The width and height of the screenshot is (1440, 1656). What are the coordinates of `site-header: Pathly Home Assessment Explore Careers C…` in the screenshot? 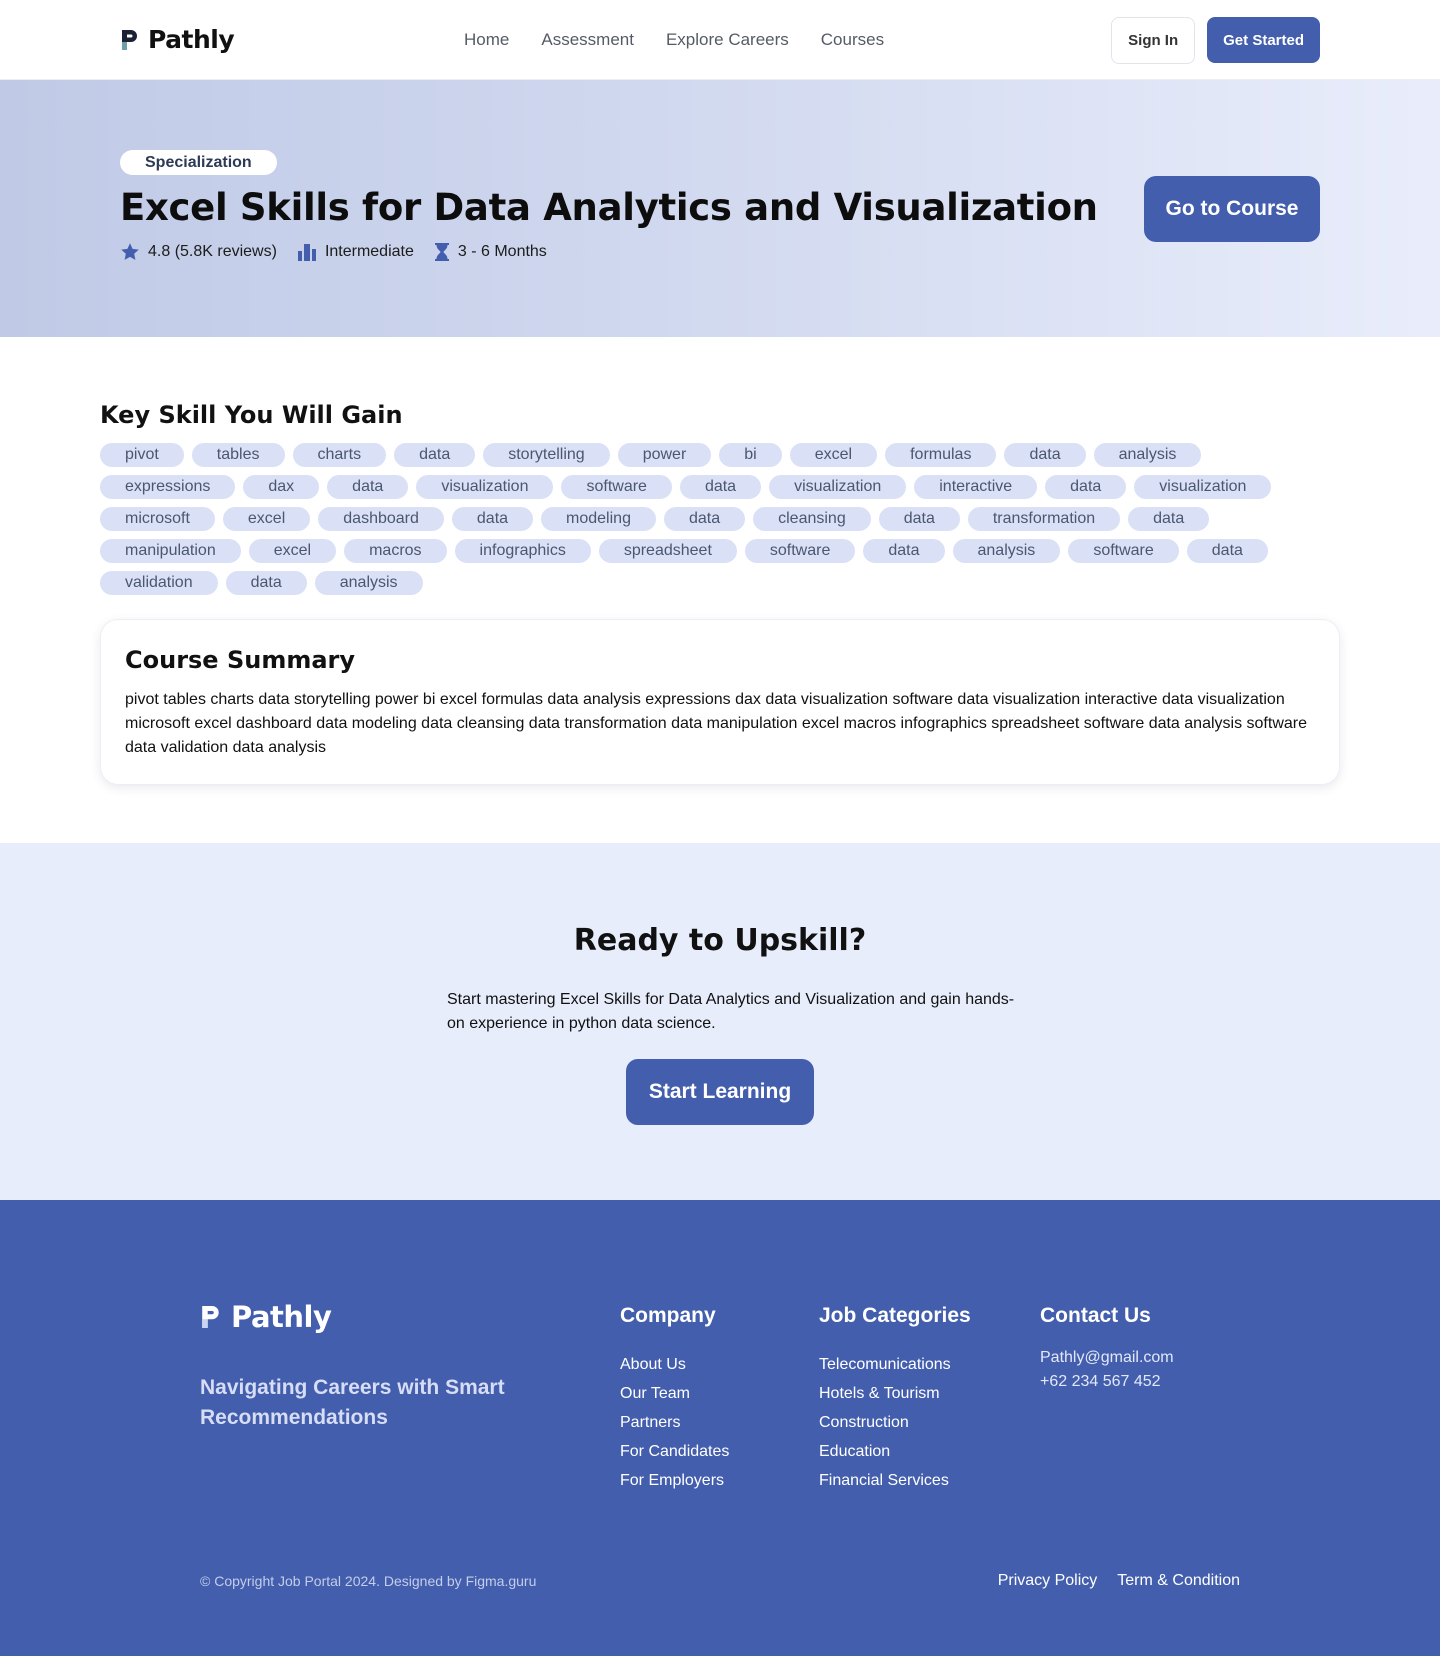 It's located at (720, 40).